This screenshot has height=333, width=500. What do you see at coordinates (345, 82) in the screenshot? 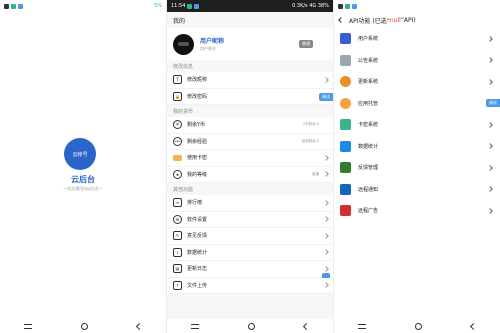
I see `update-system-icon` at bounding box center [345, 82].